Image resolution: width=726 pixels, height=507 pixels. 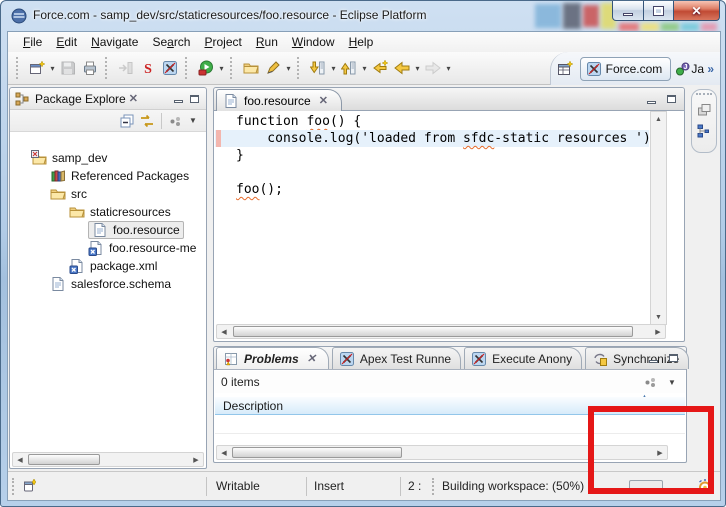 I want to click on tab-apex-test-runne: Apex Test Runne, so click(x=396, y=358).